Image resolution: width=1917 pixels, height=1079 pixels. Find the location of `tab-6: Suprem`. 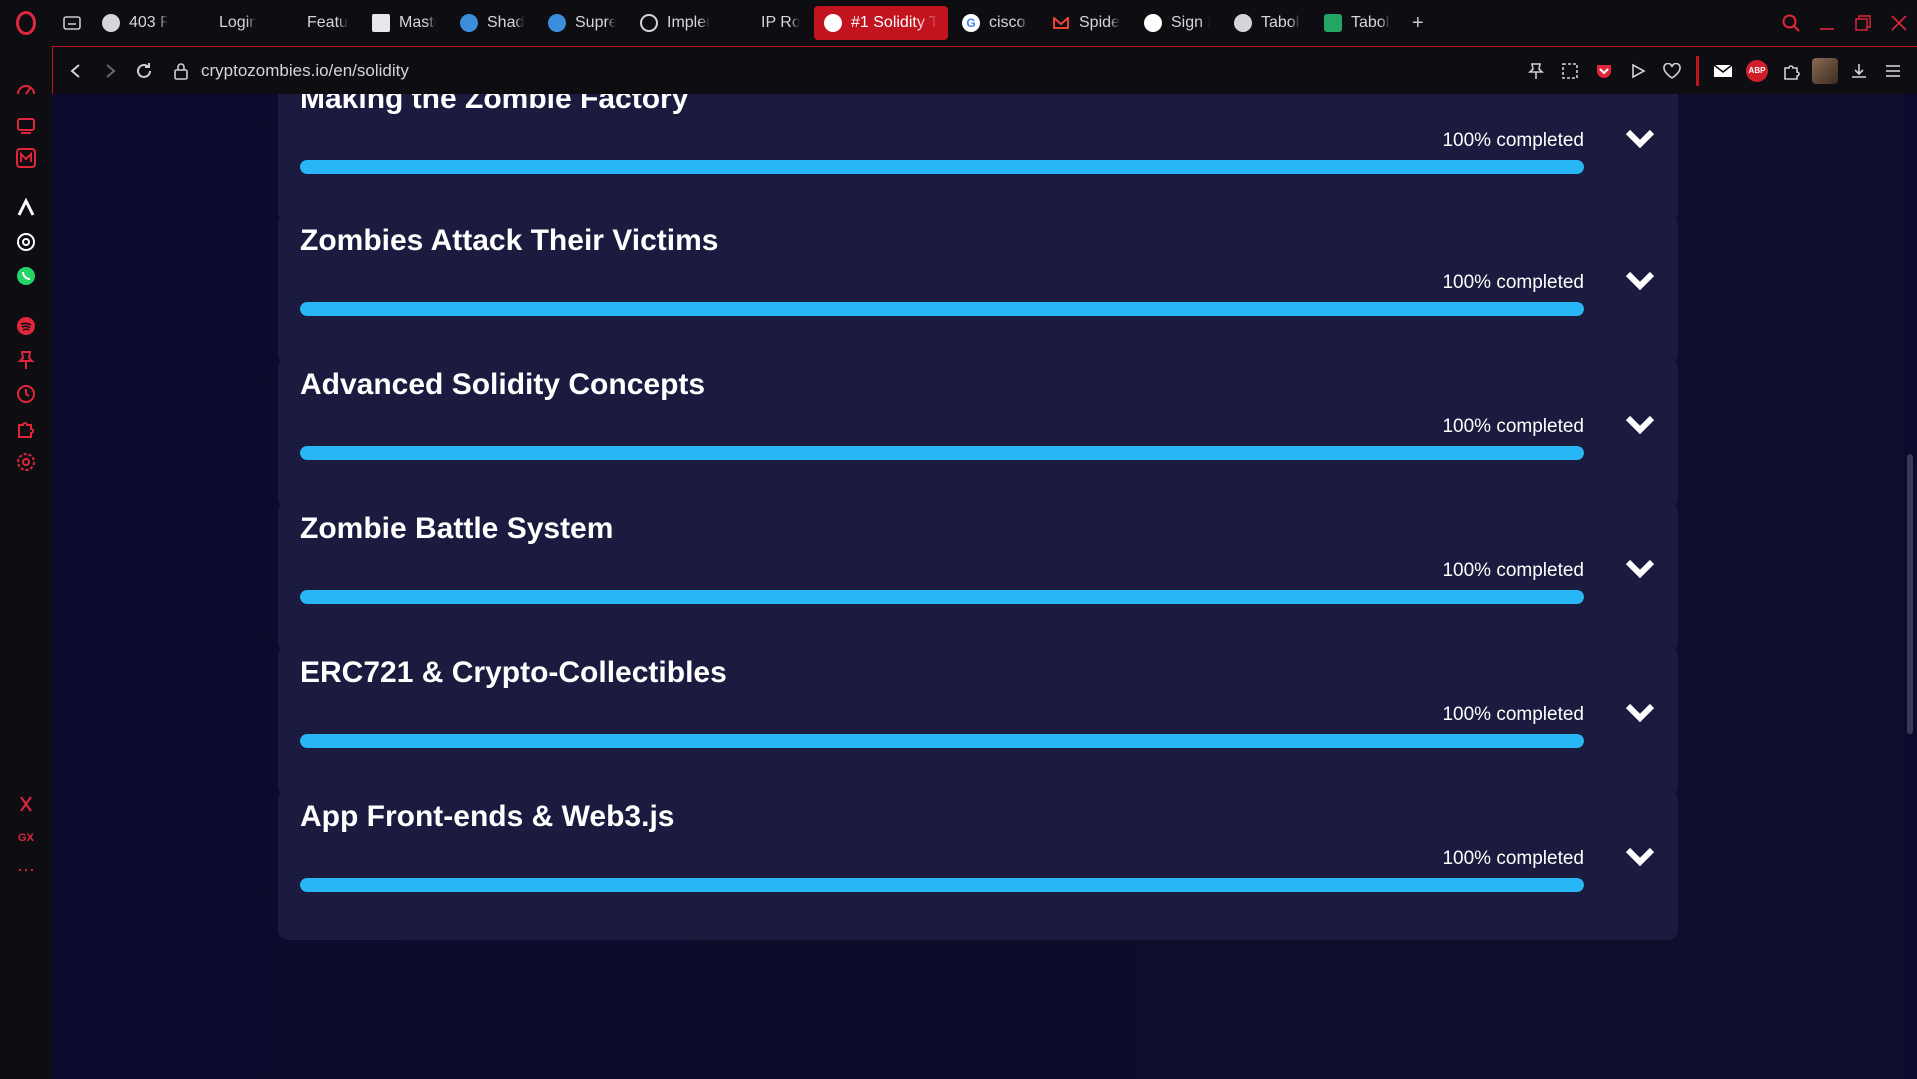

tab-6: Suprem is located at coordinates (582, 23).